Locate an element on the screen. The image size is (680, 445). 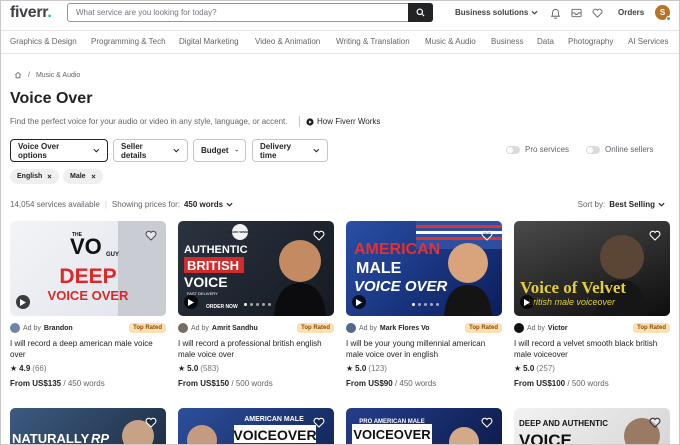
gig-thumbnail: Voice of Velvet british male voiceover is located at coordinates (592, 268).